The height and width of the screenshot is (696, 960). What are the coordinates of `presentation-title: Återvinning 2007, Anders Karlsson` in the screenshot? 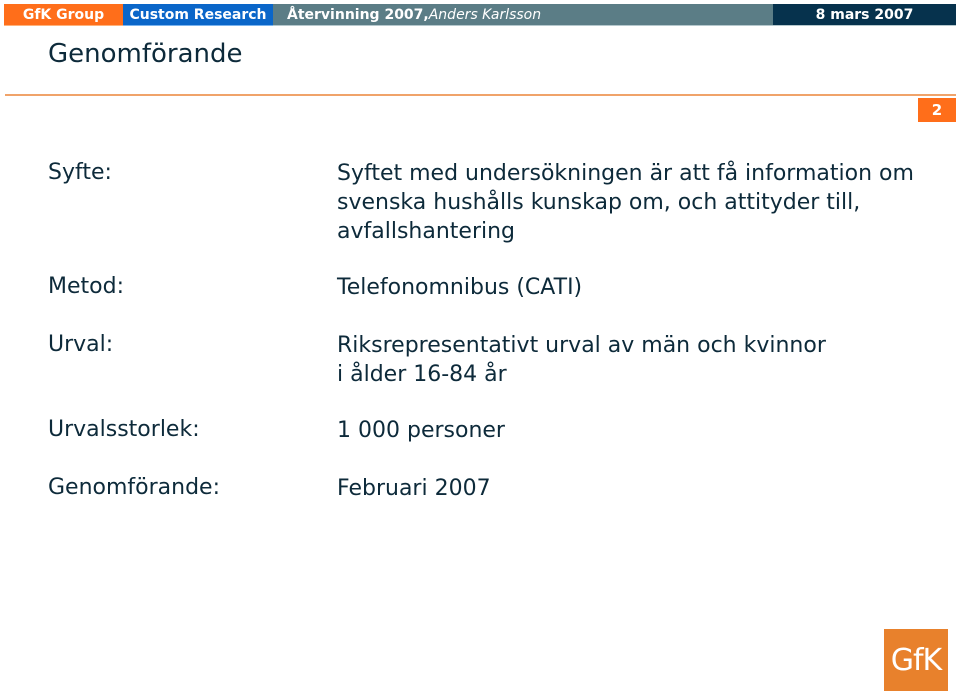 It's located at (523, 14).